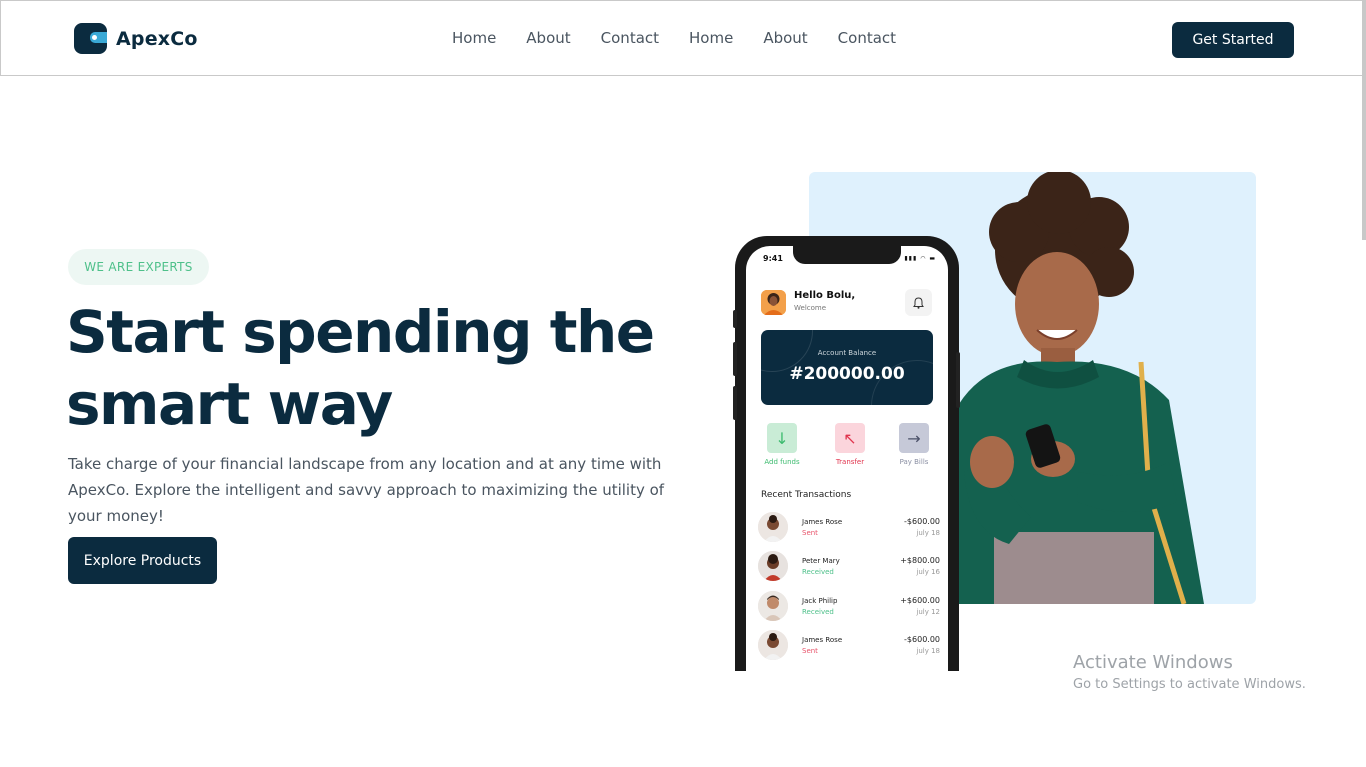  Describe the element at coordinates (914, 438) in the screenshot. I see `arrow-right-icon: →` at that location.